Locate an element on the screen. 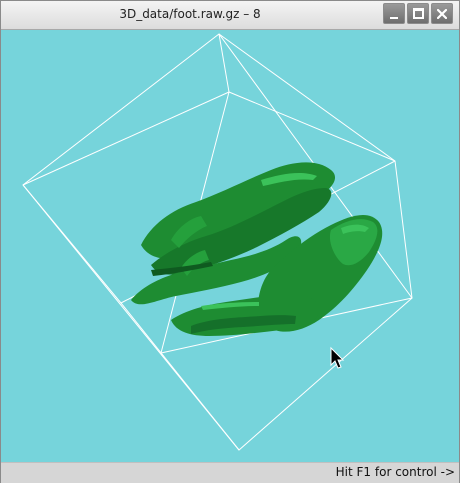 This screenshot has height=483, width=460. maximize-icon is located at coordinates (418, 13).